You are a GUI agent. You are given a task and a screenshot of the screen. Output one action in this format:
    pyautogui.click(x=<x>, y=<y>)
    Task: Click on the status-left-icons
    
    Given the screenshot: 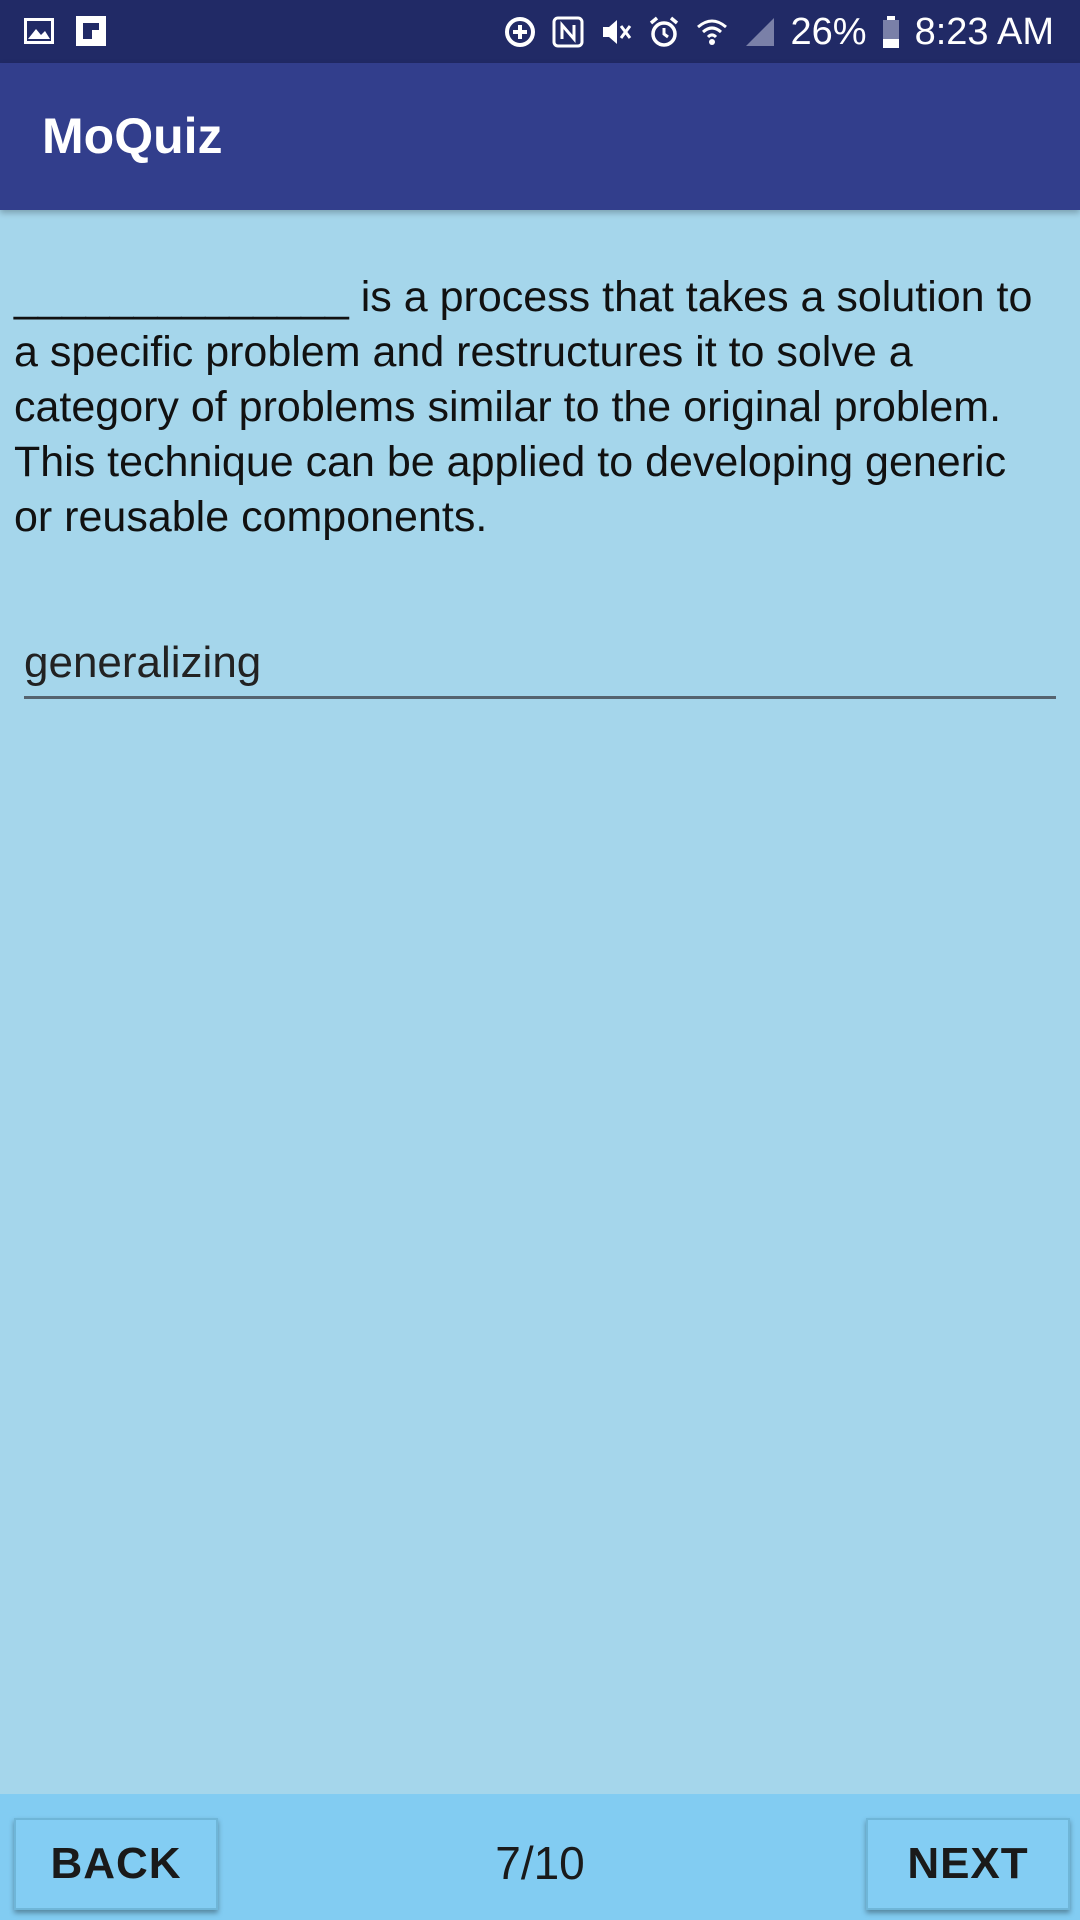 What is the action you would take?
    pyautogui.click(x=65, y=31)
    